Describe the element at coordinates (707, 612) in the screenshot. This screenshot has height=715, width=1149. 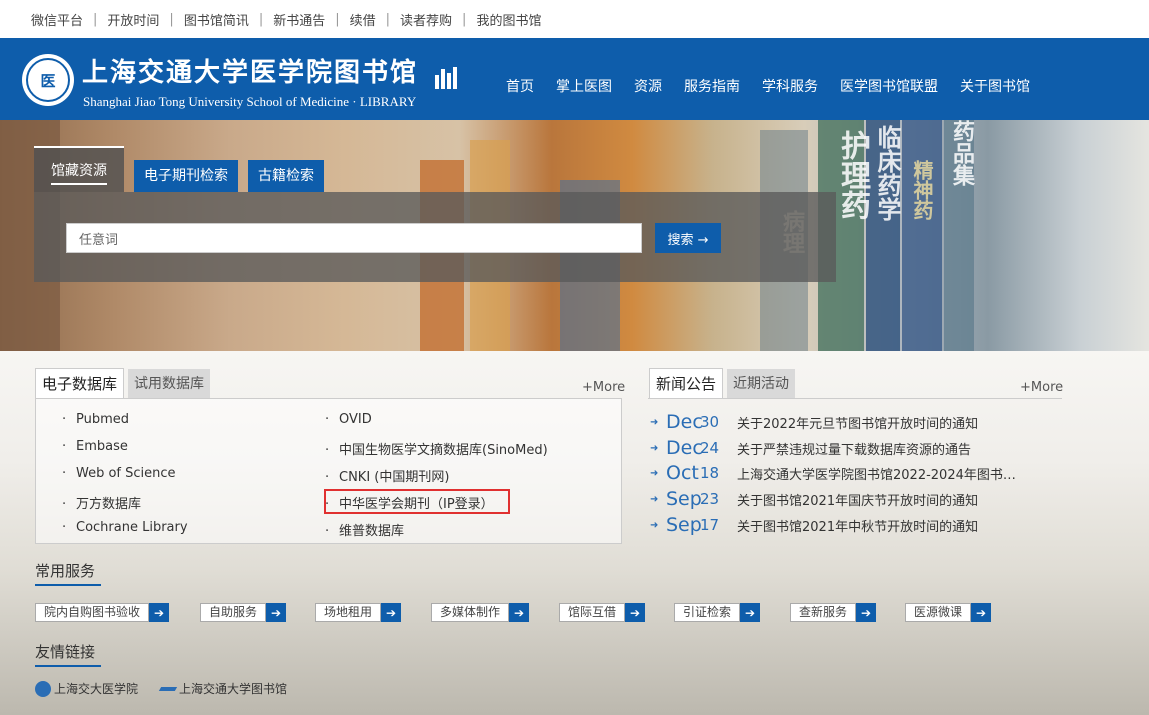
I see `service-label: 引证检索` at that location.